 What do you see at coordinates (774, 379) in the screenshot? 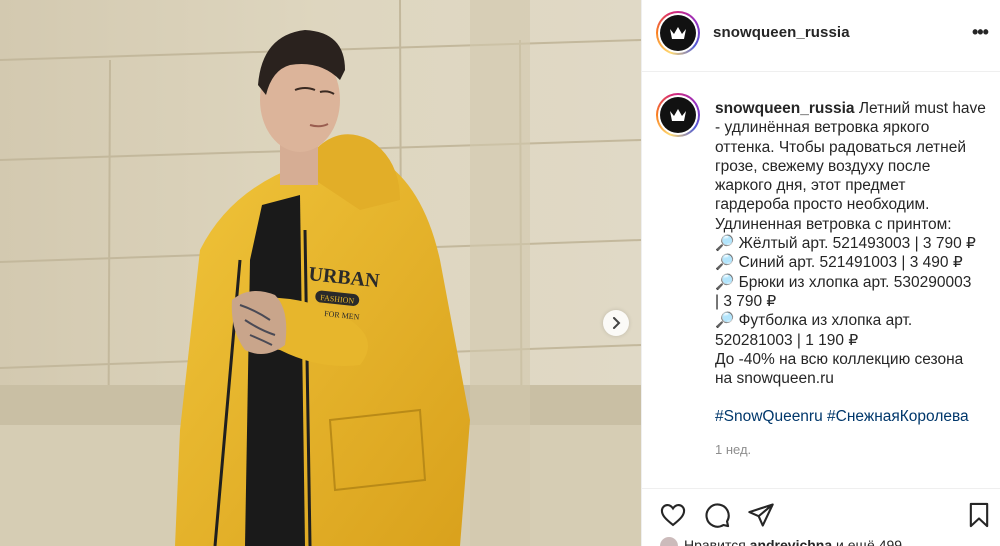
I see `caption-line: на snowqueen.ru` at bounding box center [774, 379].